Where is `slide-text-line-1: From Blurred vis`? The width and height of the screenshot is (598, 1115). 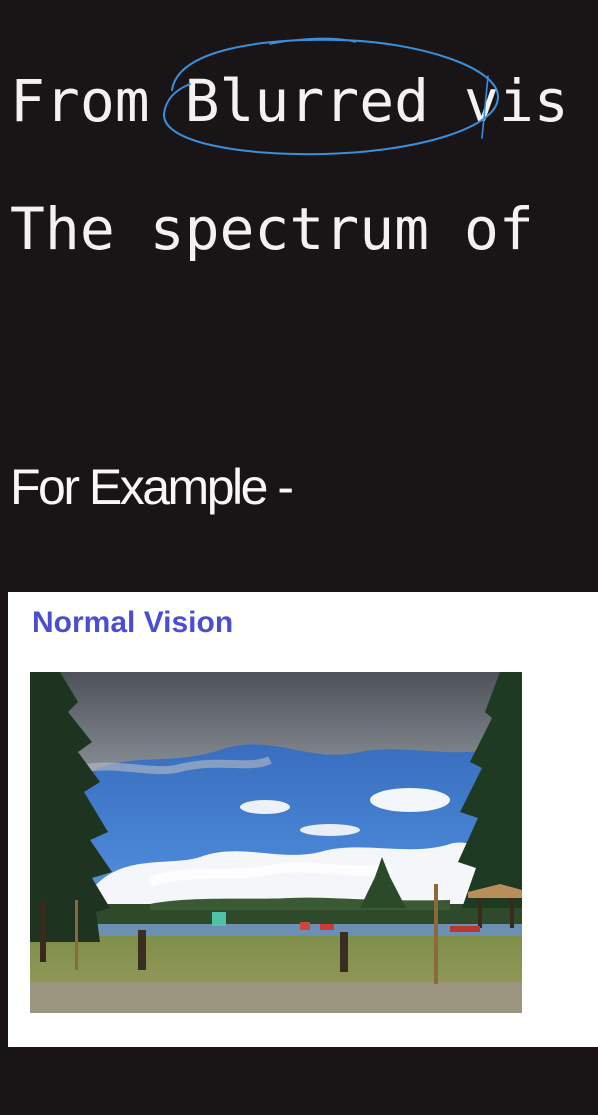
slide-text-line-1: From Blurred vis is located at coordinates (289, 101).